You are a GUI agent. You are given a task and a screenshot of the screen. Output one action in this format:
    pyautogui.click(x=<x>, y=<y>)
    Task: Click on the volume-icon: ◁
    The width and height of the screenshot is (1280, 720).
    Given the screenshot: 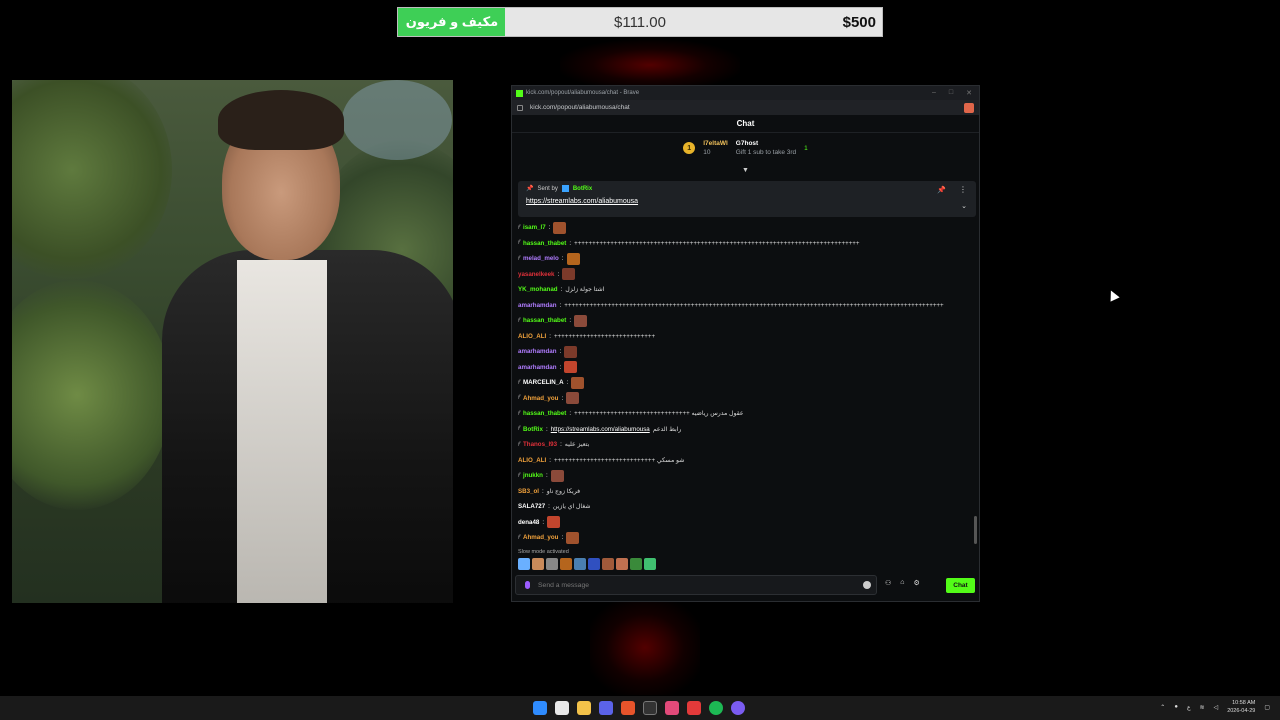 What is the action you would take?
    pyautogui.click(x=1216, y=707)
    